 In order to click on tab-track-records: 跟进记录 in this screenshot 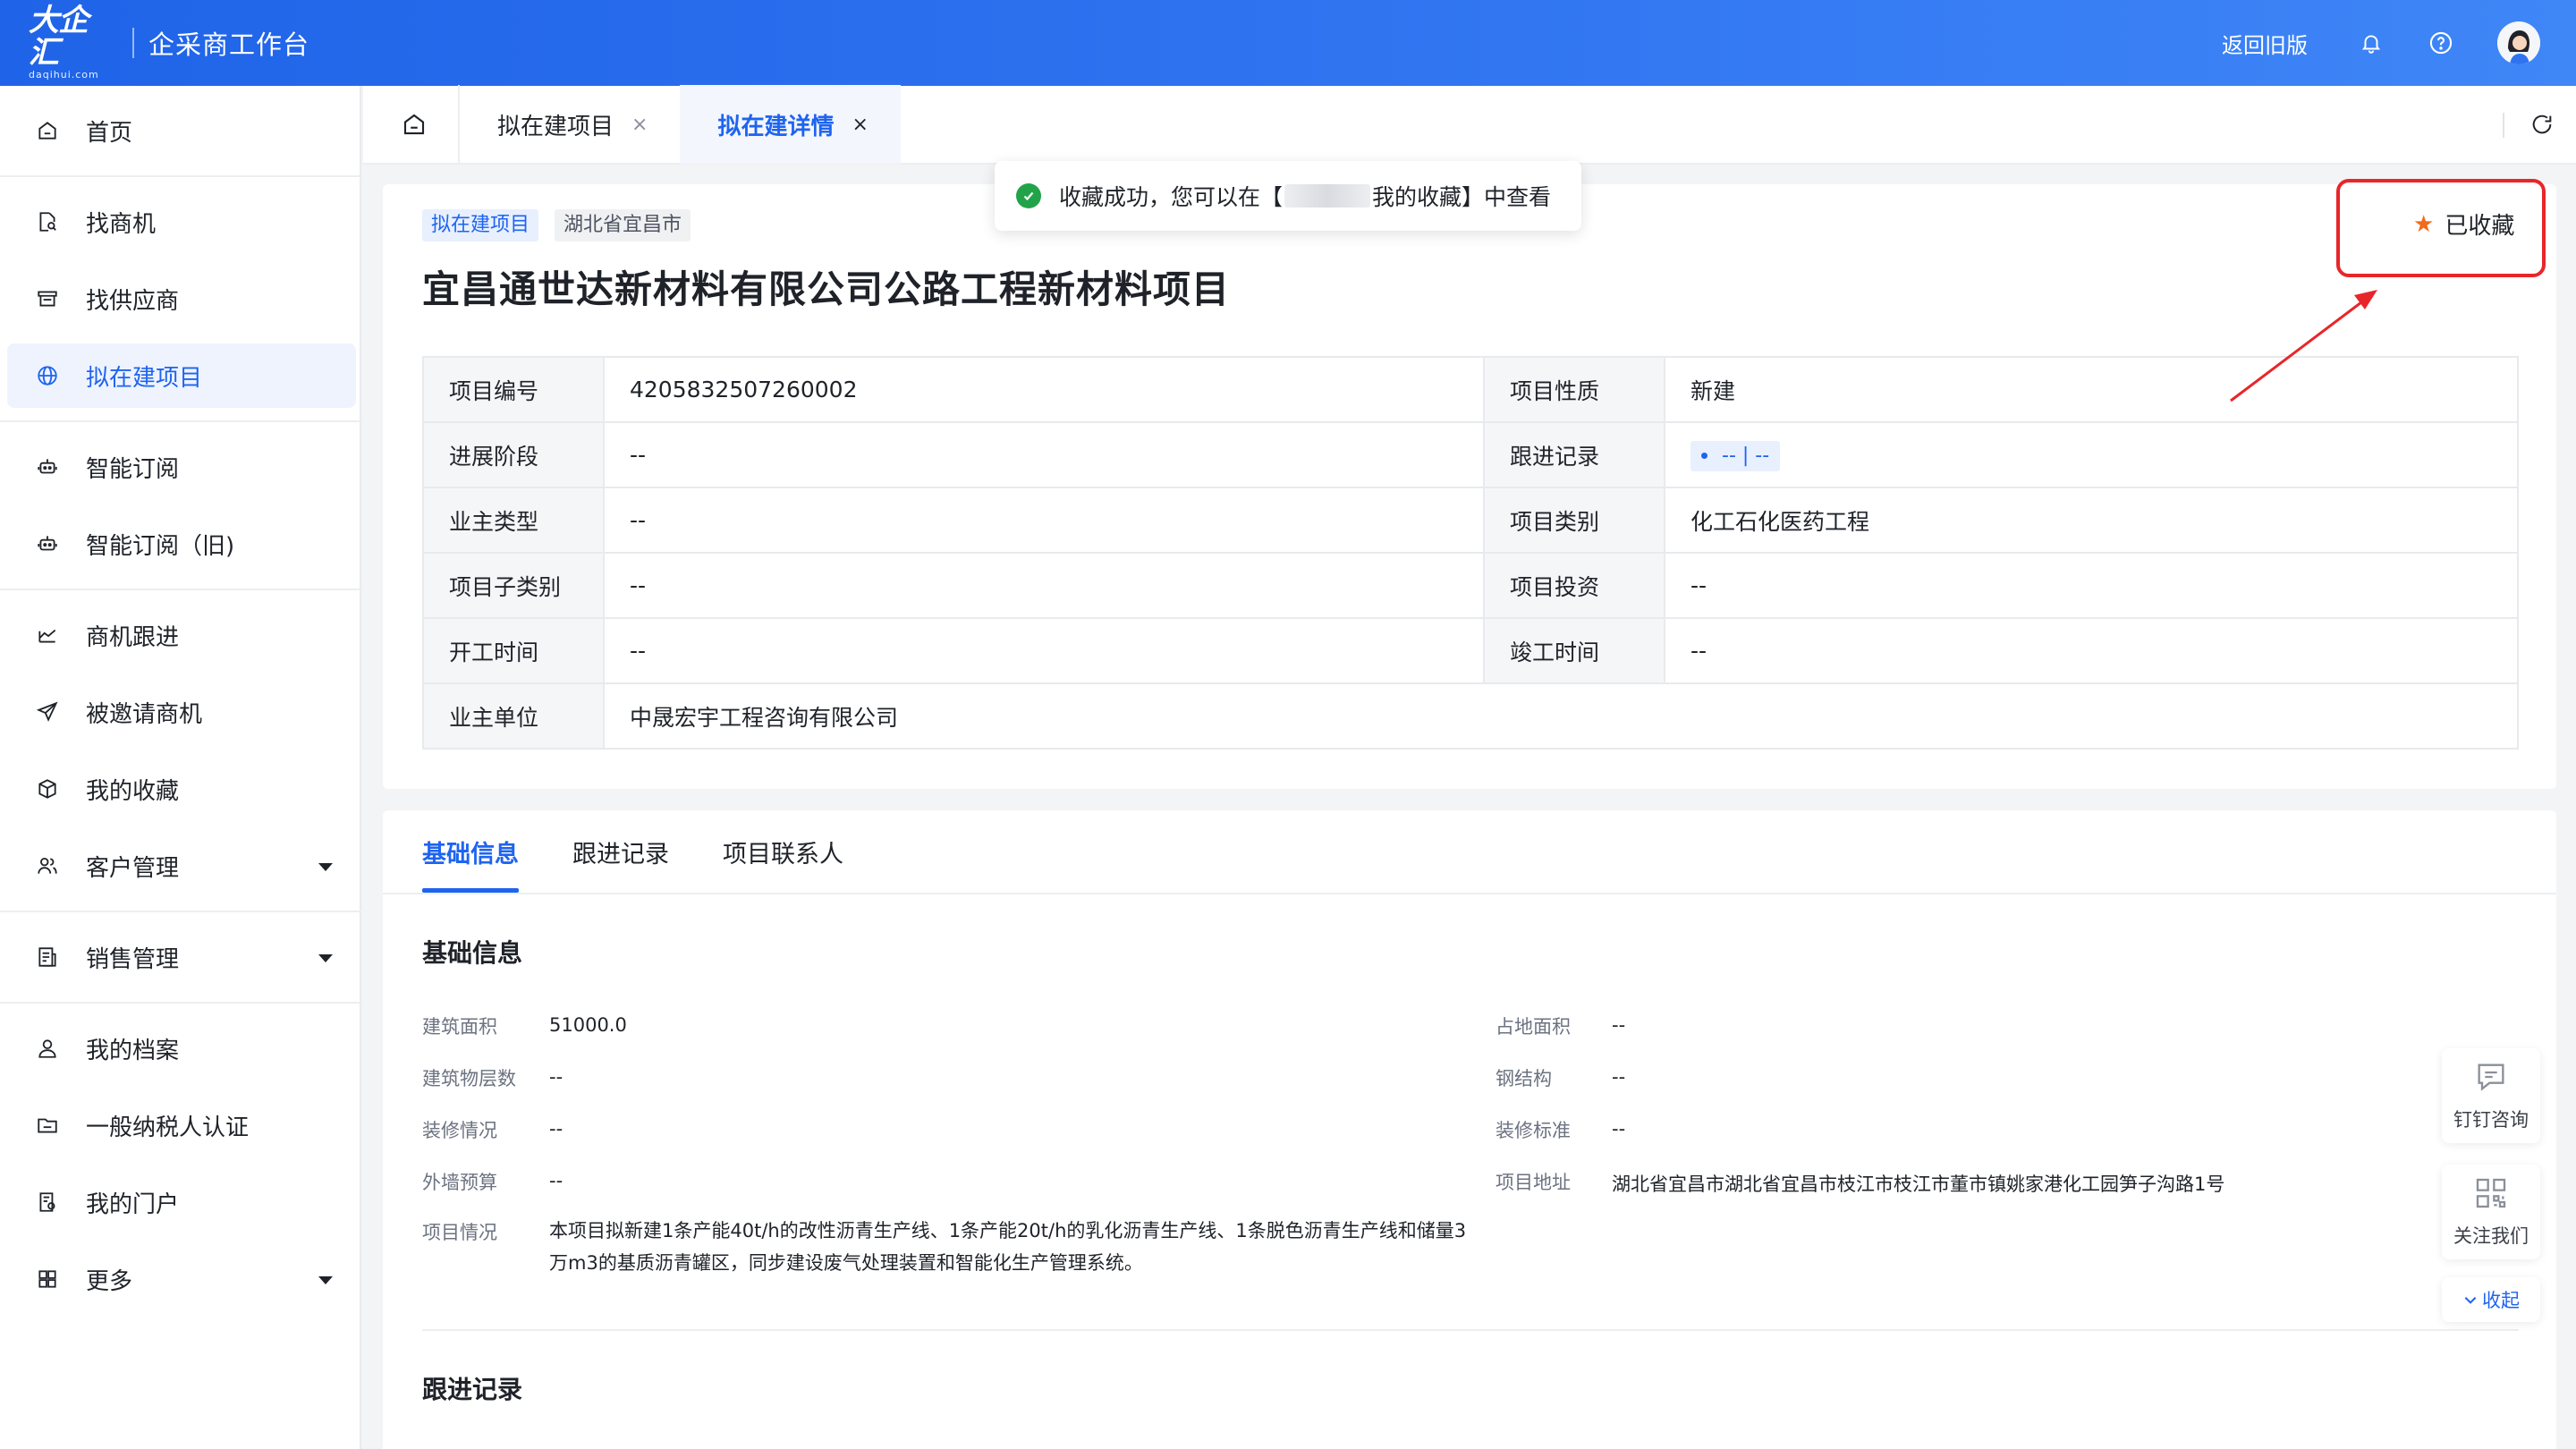, I will do `click(620, 851)`.